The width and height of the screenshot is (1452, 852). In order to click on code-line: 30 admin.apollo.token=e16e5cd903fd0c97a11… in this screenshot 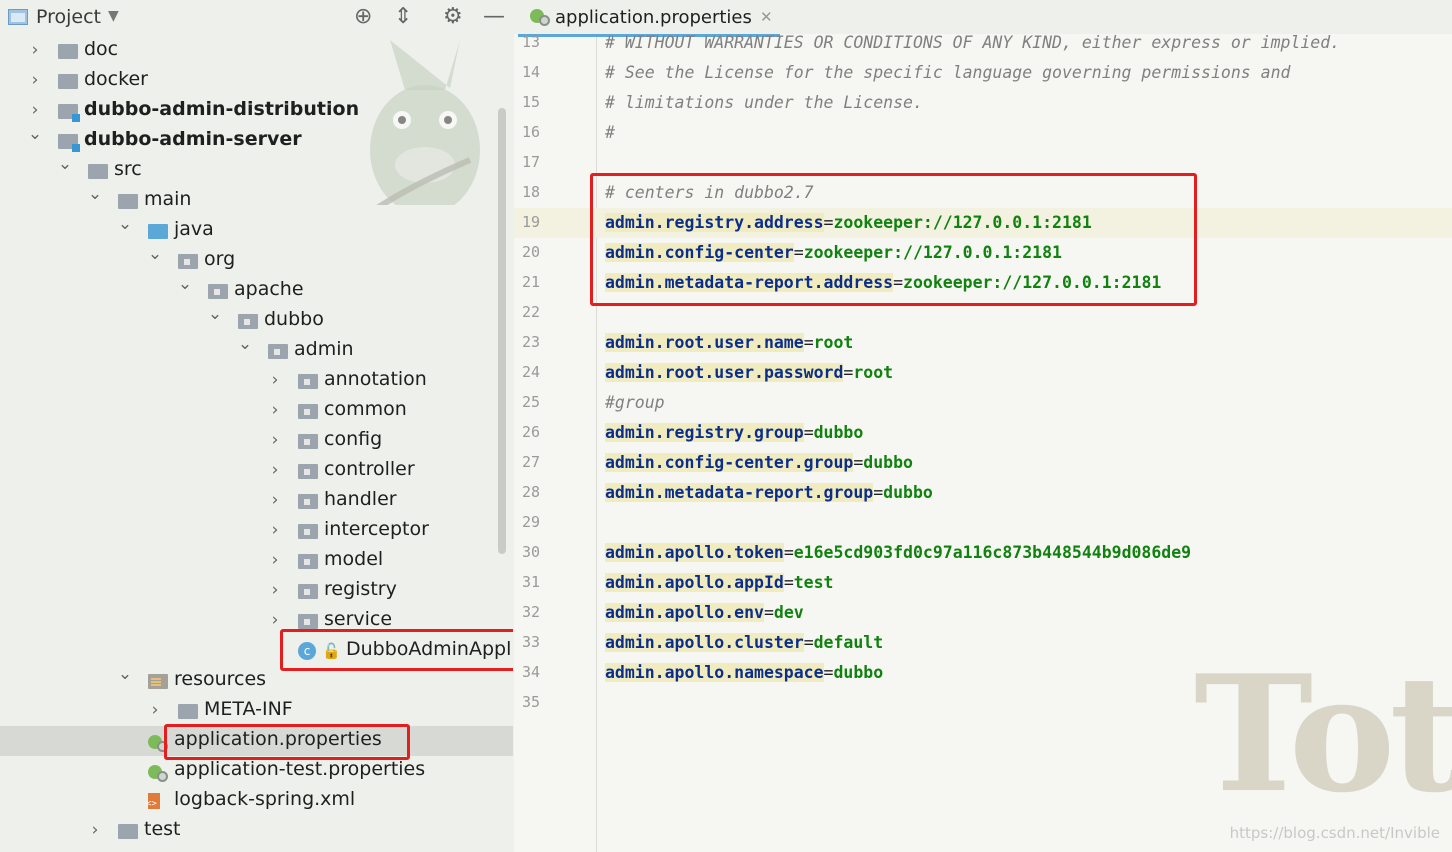, I will do `click(983, 553)`.